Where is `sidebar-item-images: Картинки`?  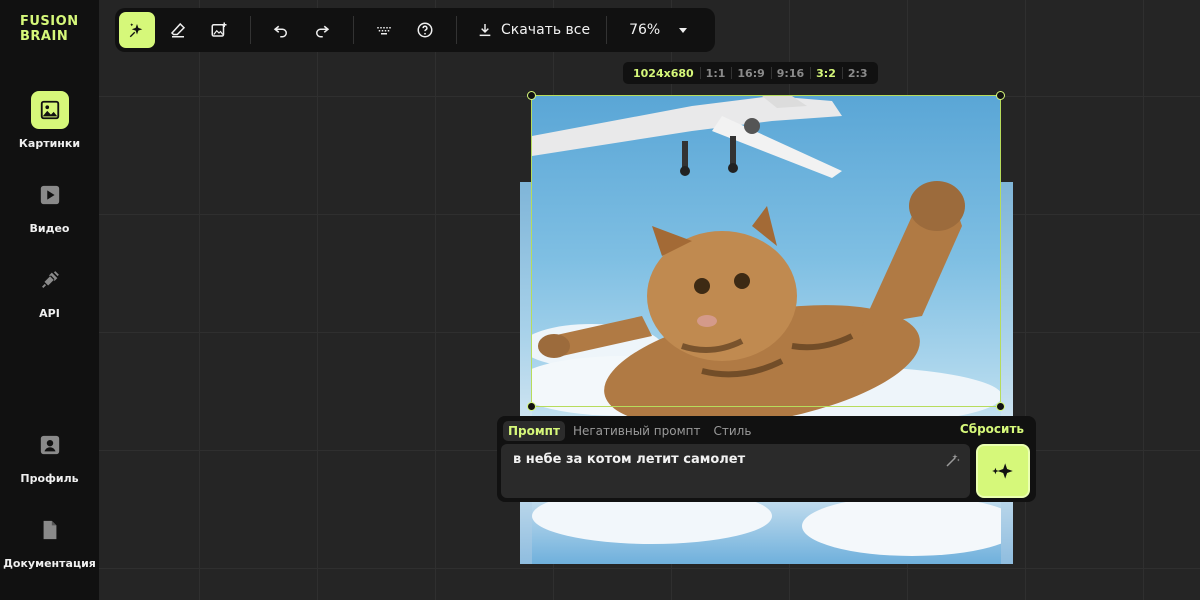 sidebar-item-images: Картинки is located at coordinates (49, 120).